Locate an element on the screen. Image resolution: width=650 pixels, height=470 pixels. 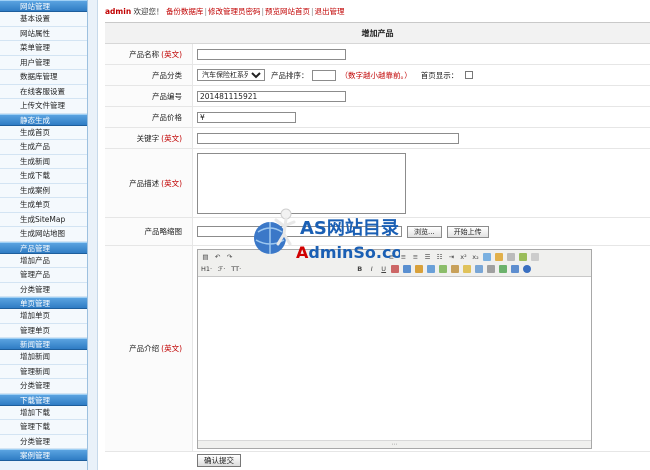
media-icon is located at coordinates (443, 269).